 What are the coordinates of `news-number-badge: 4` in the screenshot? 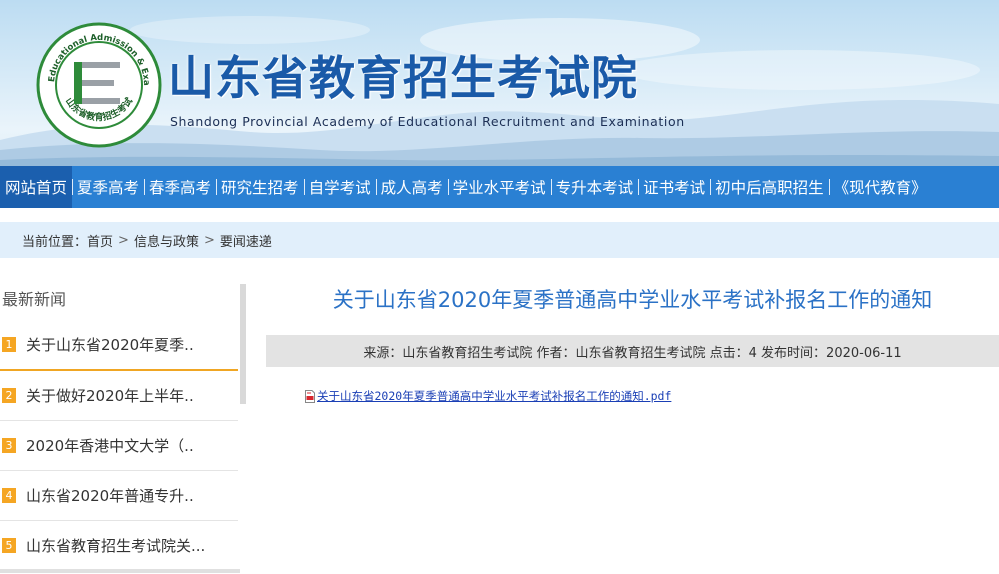 It's located at (9, 495).